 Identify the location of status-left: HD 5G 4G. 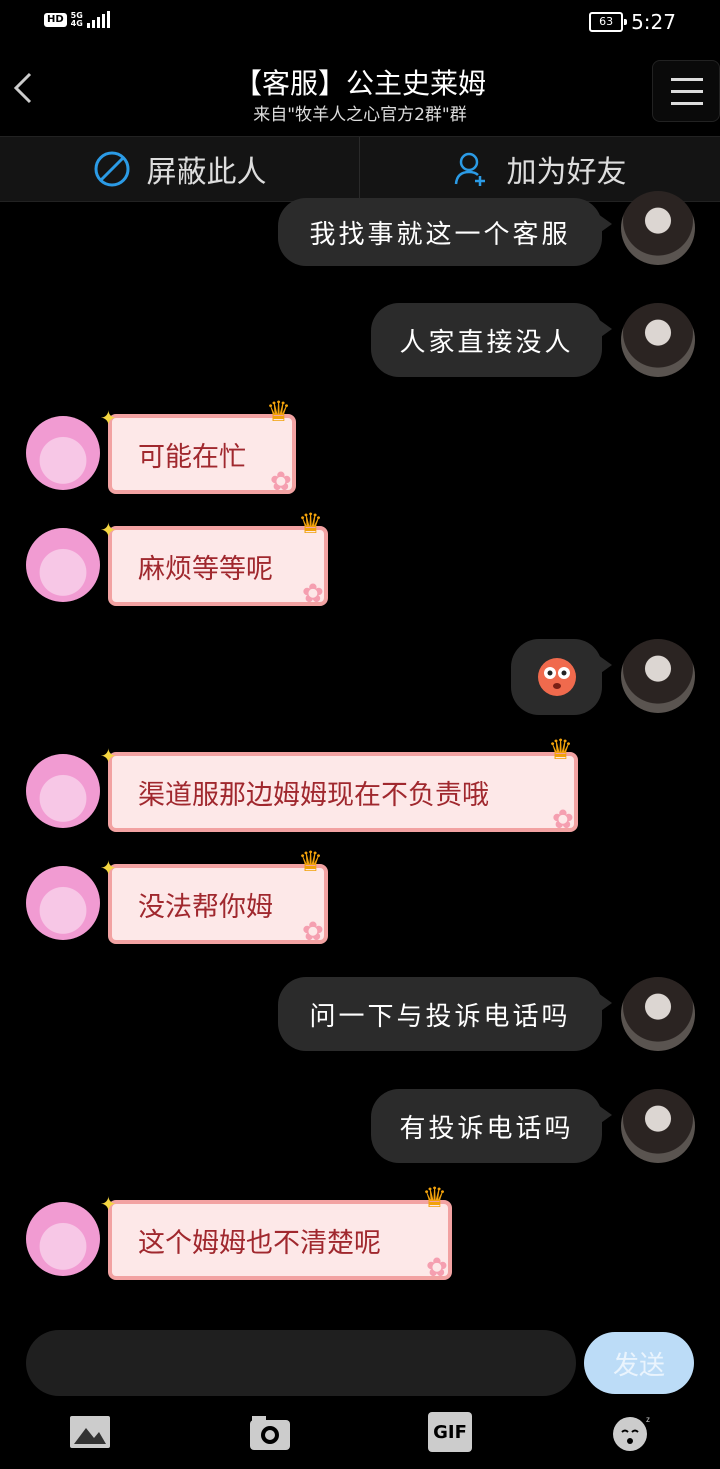
(77, 19).